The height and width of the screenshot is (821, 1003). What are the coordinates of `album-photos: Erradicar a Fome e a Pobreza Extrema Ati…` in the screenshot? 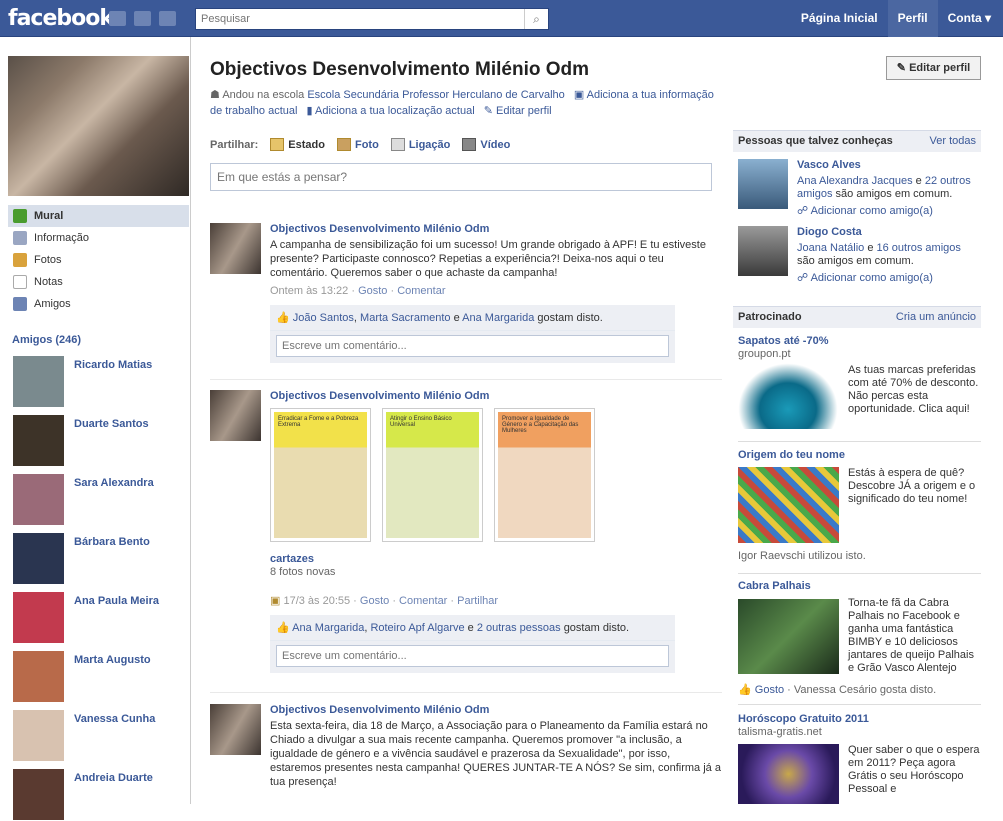 It's located at (496, 475).